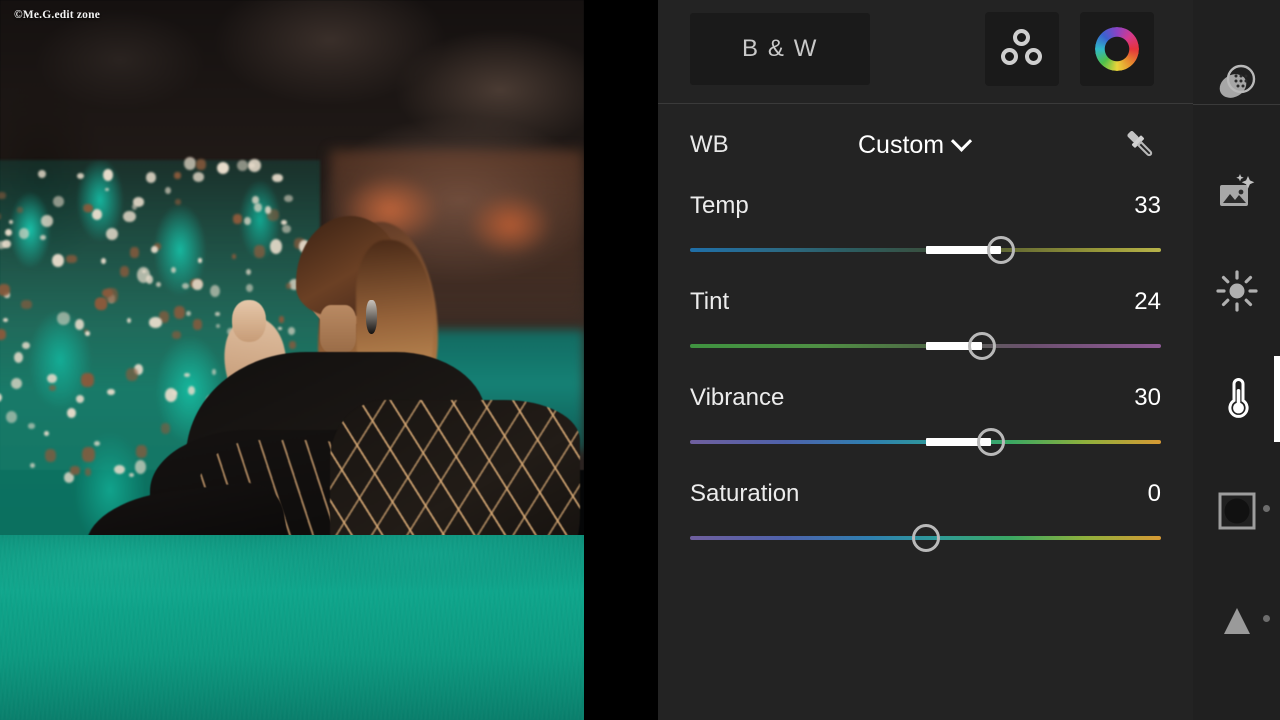 The image size is (1280, 720). What do you see at coordinates (925, 494) in the screenshot?
I see `slider-header: Saturation 0` at bounding box center [925, 494].